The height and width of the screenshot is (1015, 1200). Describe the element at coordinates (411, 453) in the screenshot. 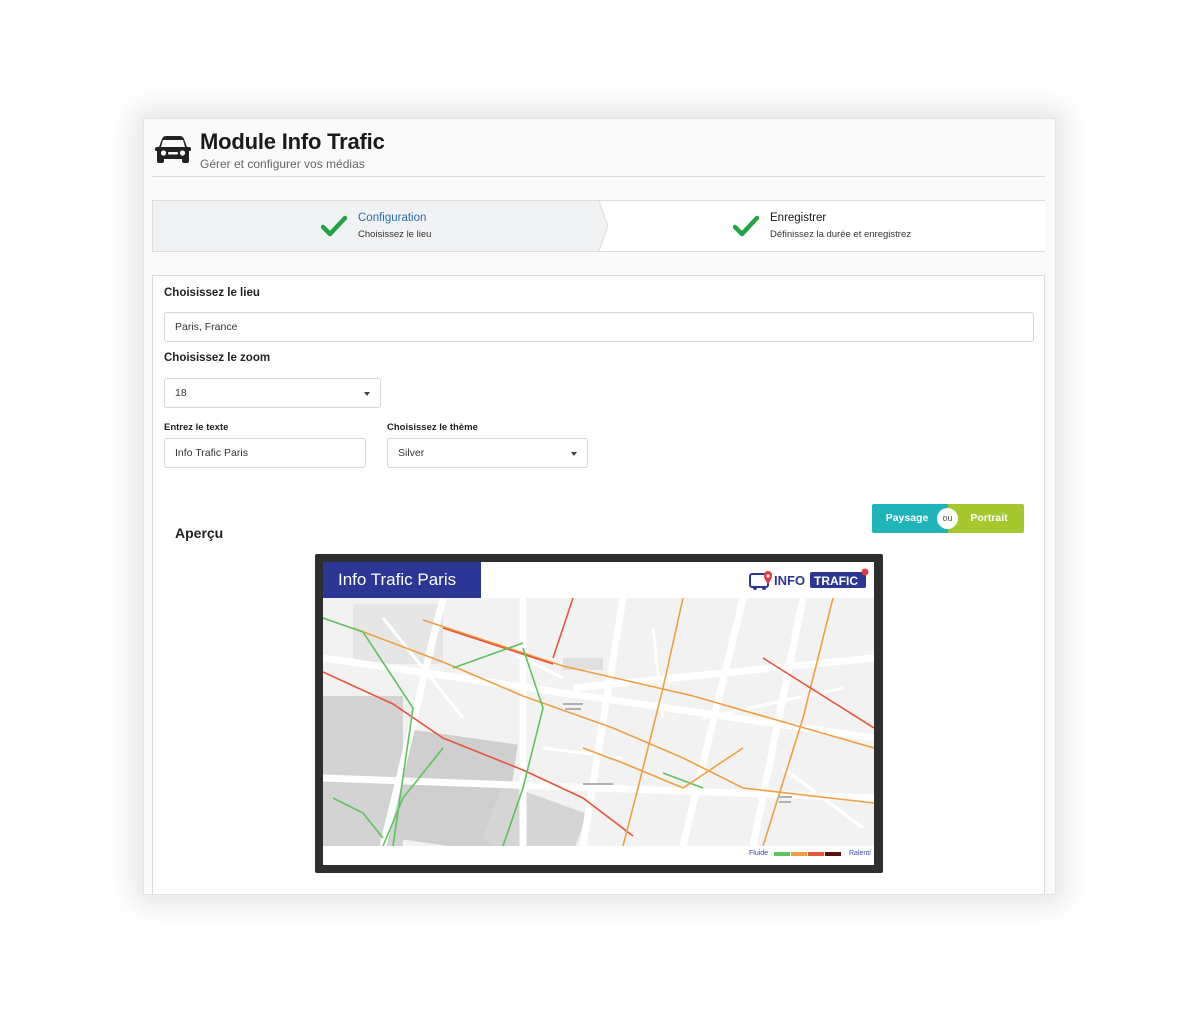

I see `theme-value: Silver` at that location.